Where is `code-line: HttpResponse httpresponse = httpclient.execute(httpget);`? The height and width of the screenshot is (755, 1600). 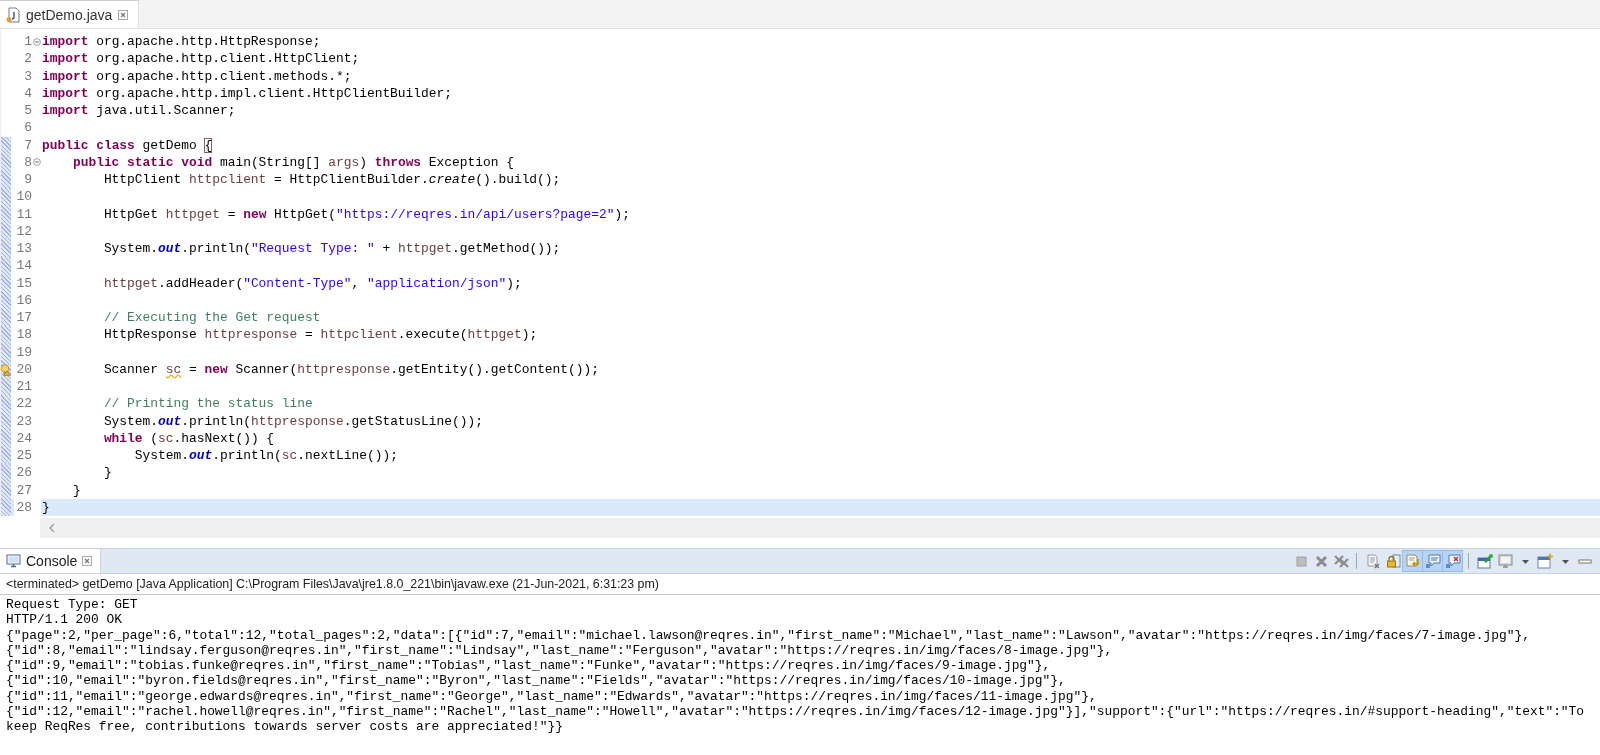 code-line: HttpResponse httpresponse = httpclient.execute(httpget); is located at coordinates (320, 335).